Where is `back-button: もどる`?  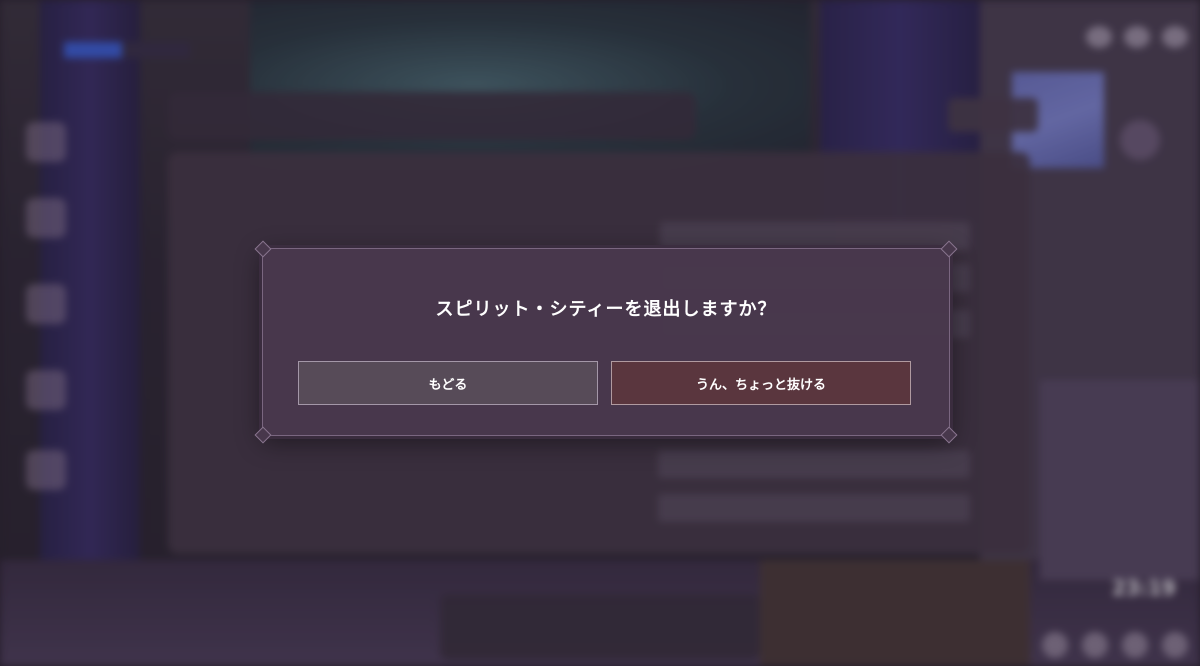 back-button: もどる is located at coordinates (448, 383).